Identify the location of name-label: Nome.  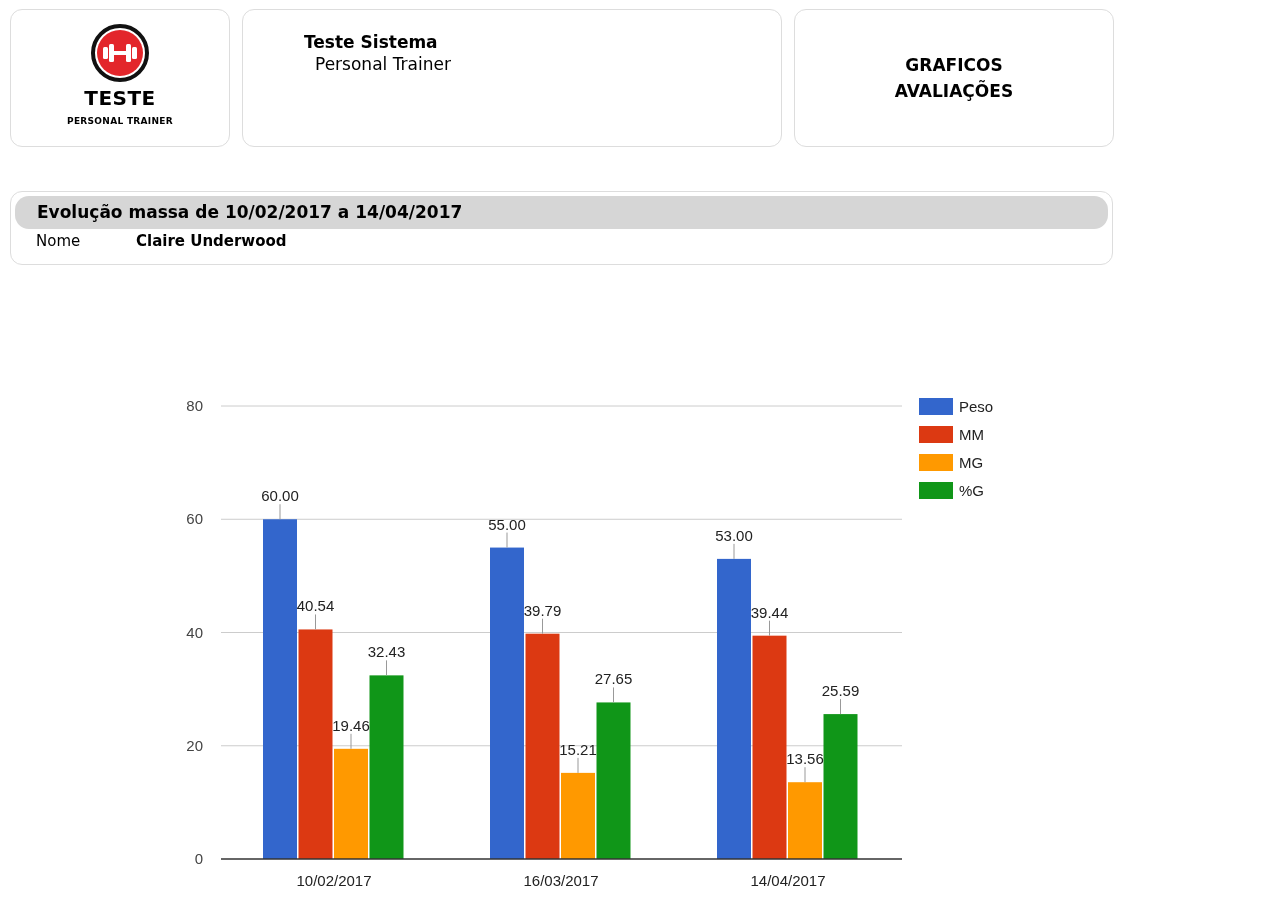
(59, 241).